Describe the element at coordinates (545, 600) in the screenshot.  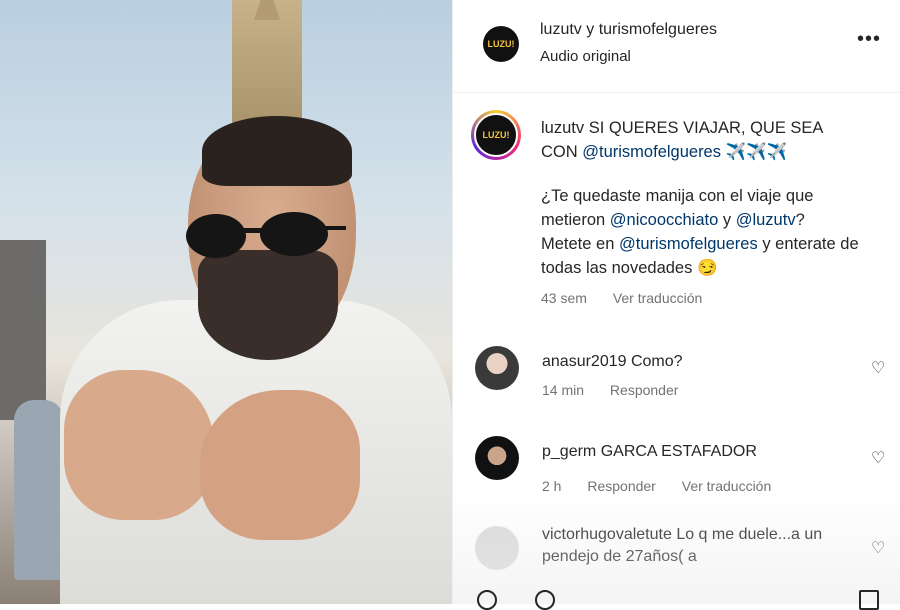
I see `comment-icon` at that location.